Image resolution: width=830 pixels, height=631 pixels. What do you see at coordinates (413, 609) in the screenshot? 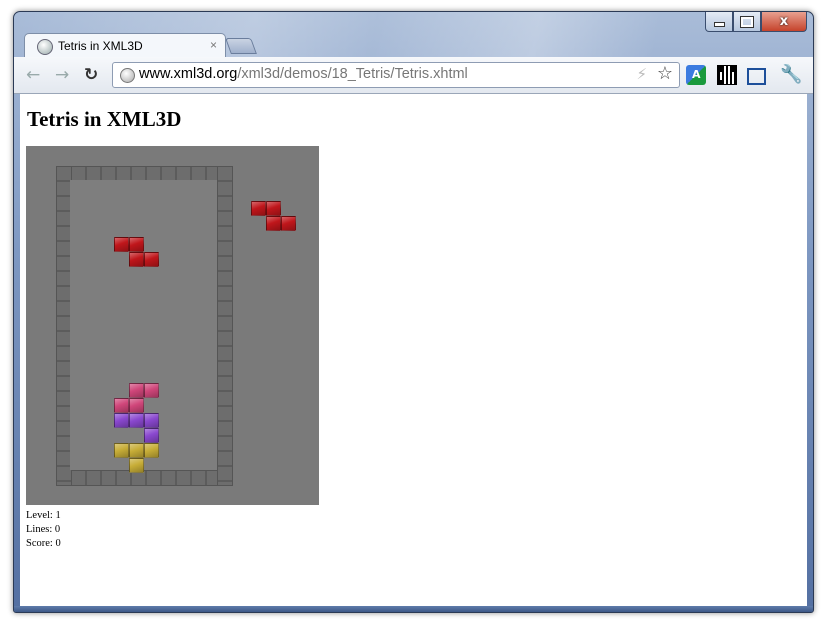
I see `window-bottom-frame` at bounding box center [413, 609].